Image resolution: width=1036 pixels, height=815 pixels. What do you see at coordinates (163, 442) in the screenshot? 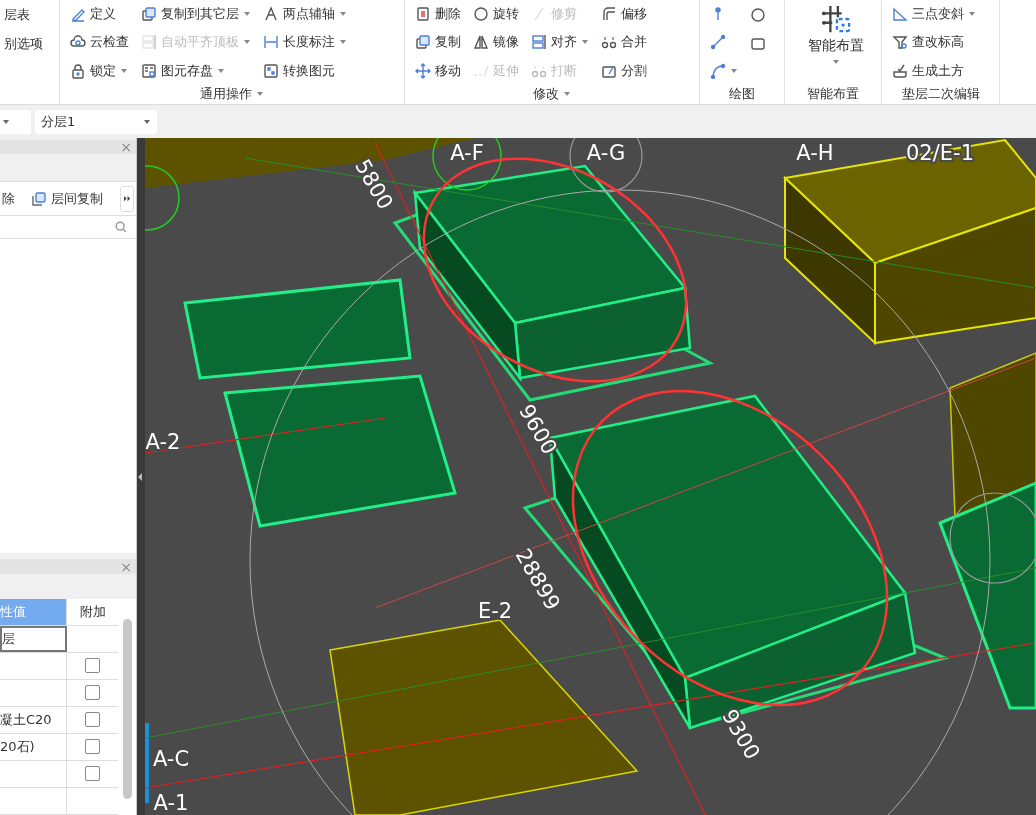
I see `axis-label: A-2` at bounding box center [163, 442].